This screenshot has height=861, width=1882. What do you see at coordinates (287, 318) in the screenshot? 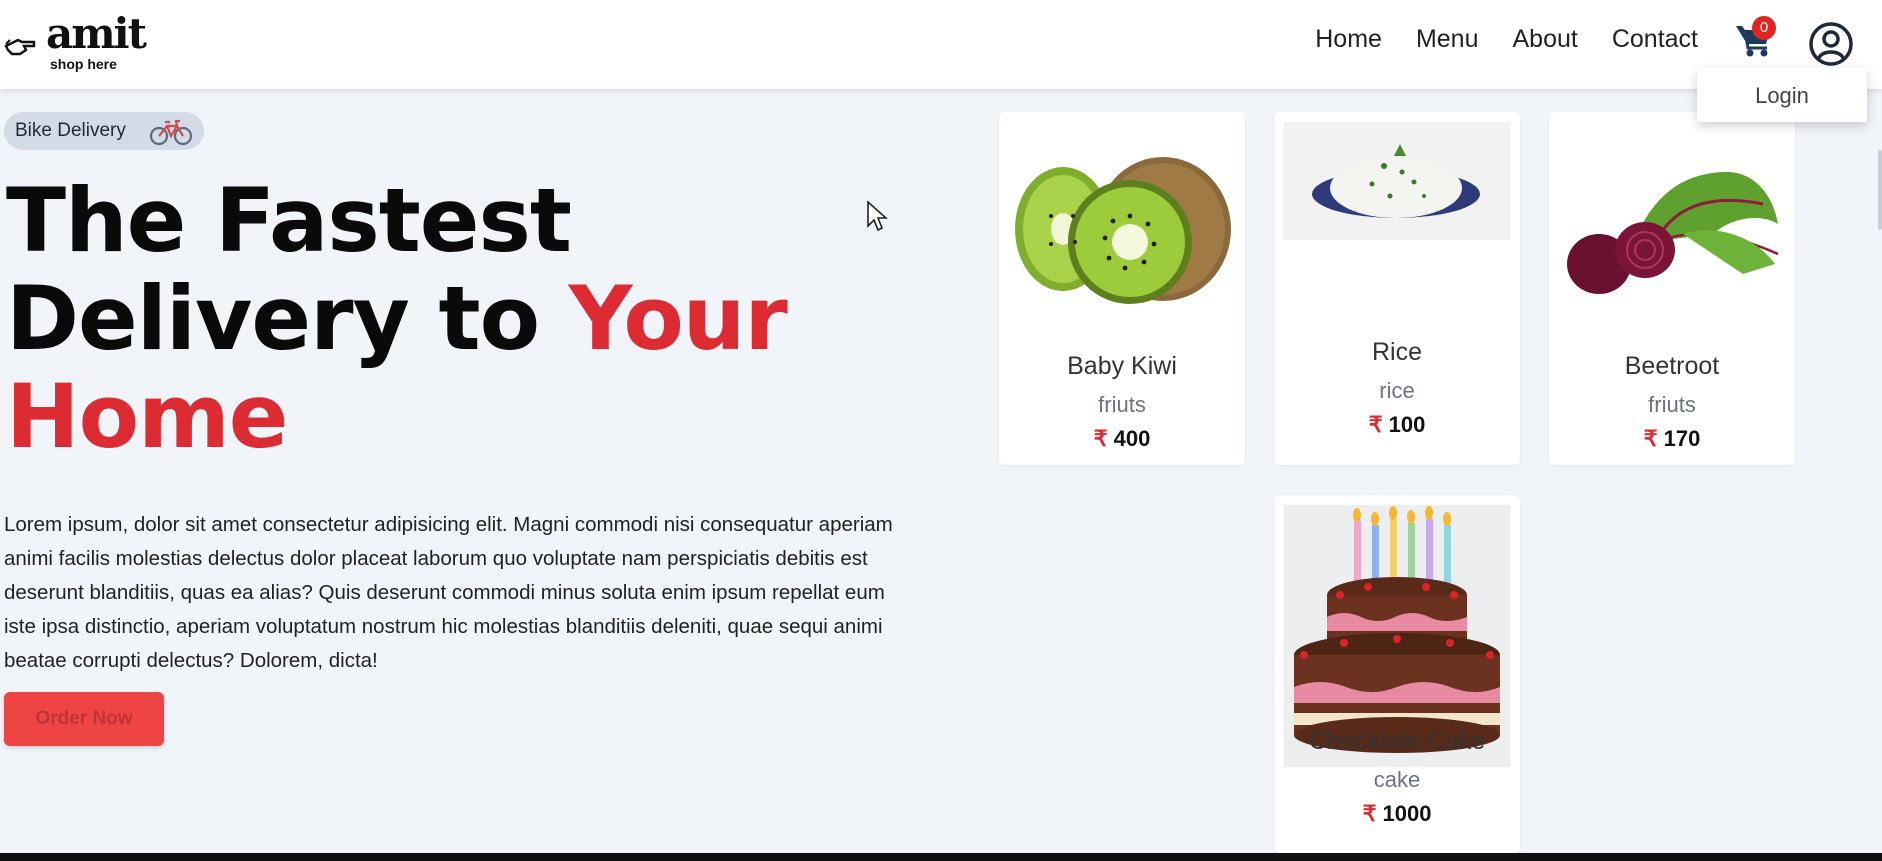
I see `hero-title-line2: Delivery to` at bounding box center [287, 318].